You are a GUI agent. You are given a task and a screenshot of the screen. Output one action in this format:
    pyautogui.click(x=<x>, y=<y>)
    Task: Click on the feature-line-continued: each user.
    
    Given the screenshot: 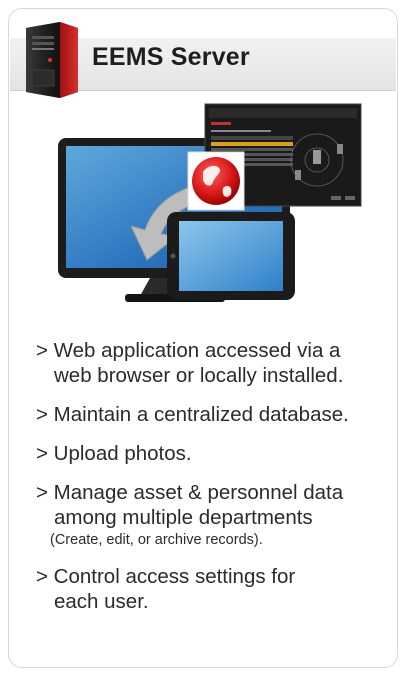 What is the action you would take?
    pyautogui.click(x=101, y=601)
    